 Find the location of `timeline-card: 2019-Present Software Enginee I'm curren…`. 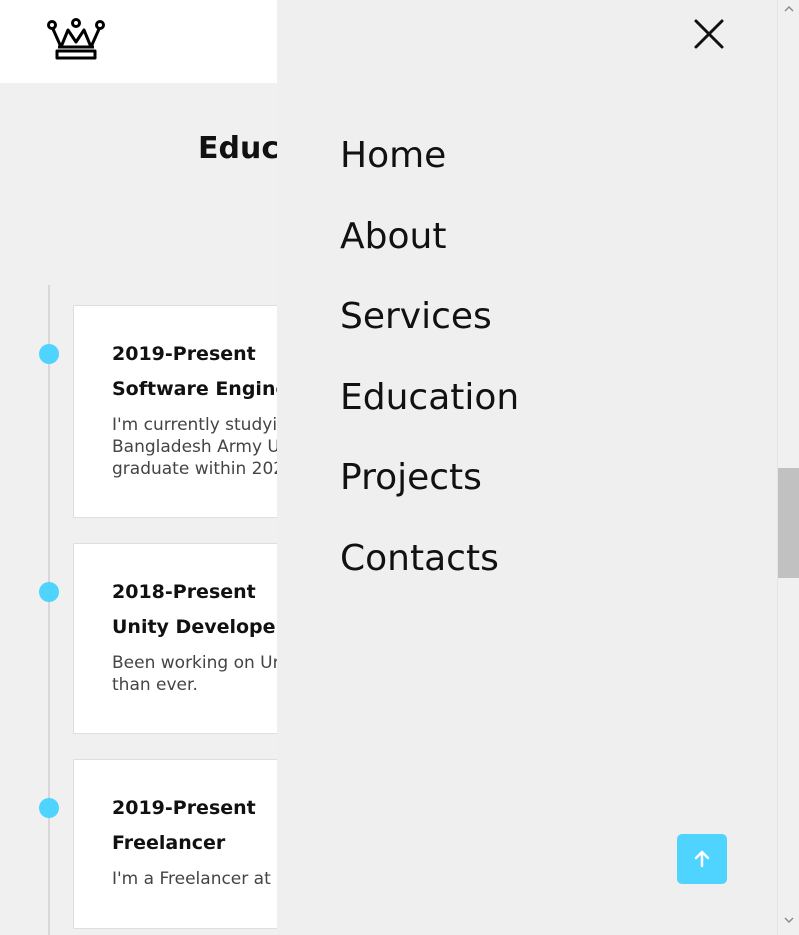

timeline-card: 2019-Present Software Enginee I'm curren… is located at coordinates (183, 411).